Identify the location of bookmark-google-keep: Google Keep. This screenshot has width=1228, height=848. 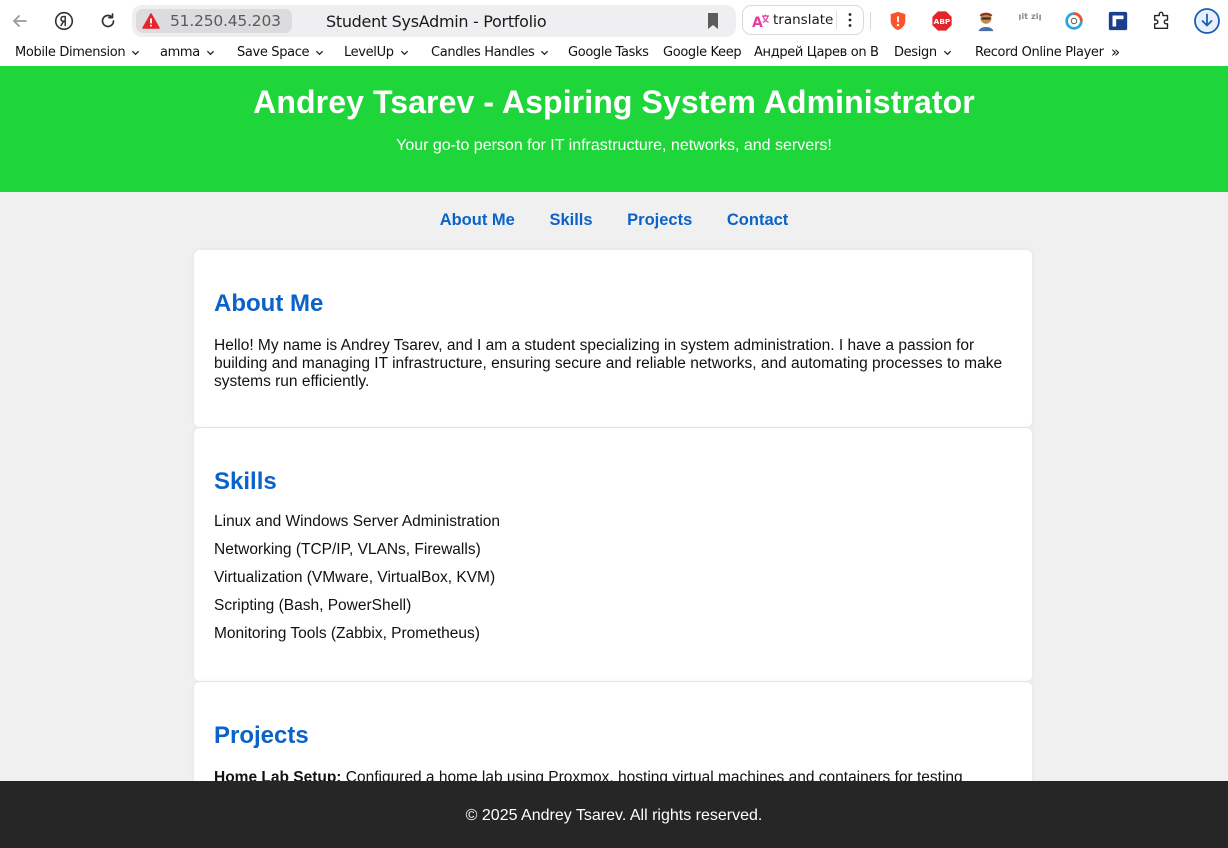
(702, 52).